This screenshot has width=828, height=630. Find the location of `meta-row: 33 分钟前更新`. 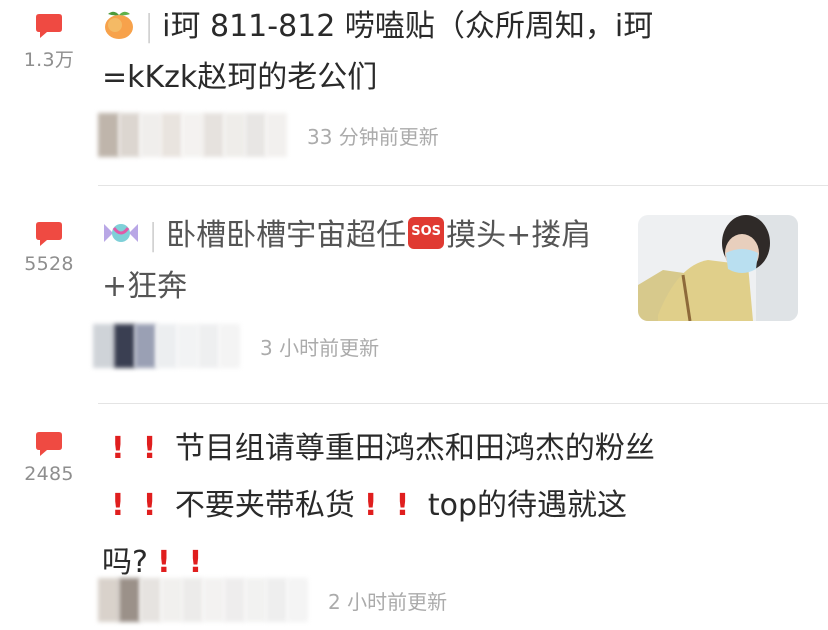

meta-row: 33 分钟前更新 is located at coordinates (268, 135).